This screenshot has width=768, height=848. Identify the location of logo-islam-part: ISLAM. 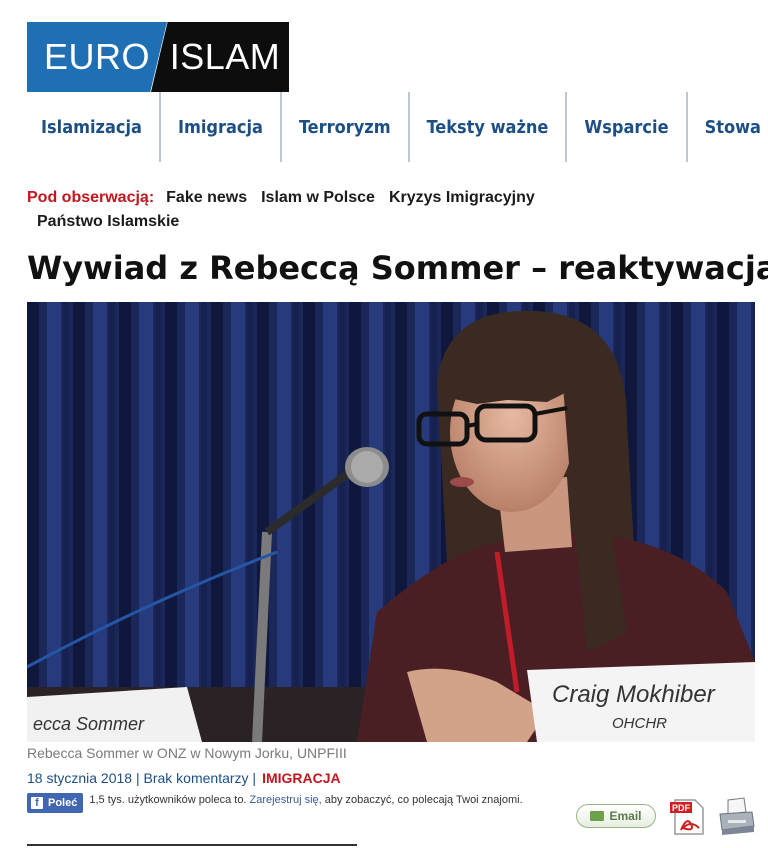
(220, 57).